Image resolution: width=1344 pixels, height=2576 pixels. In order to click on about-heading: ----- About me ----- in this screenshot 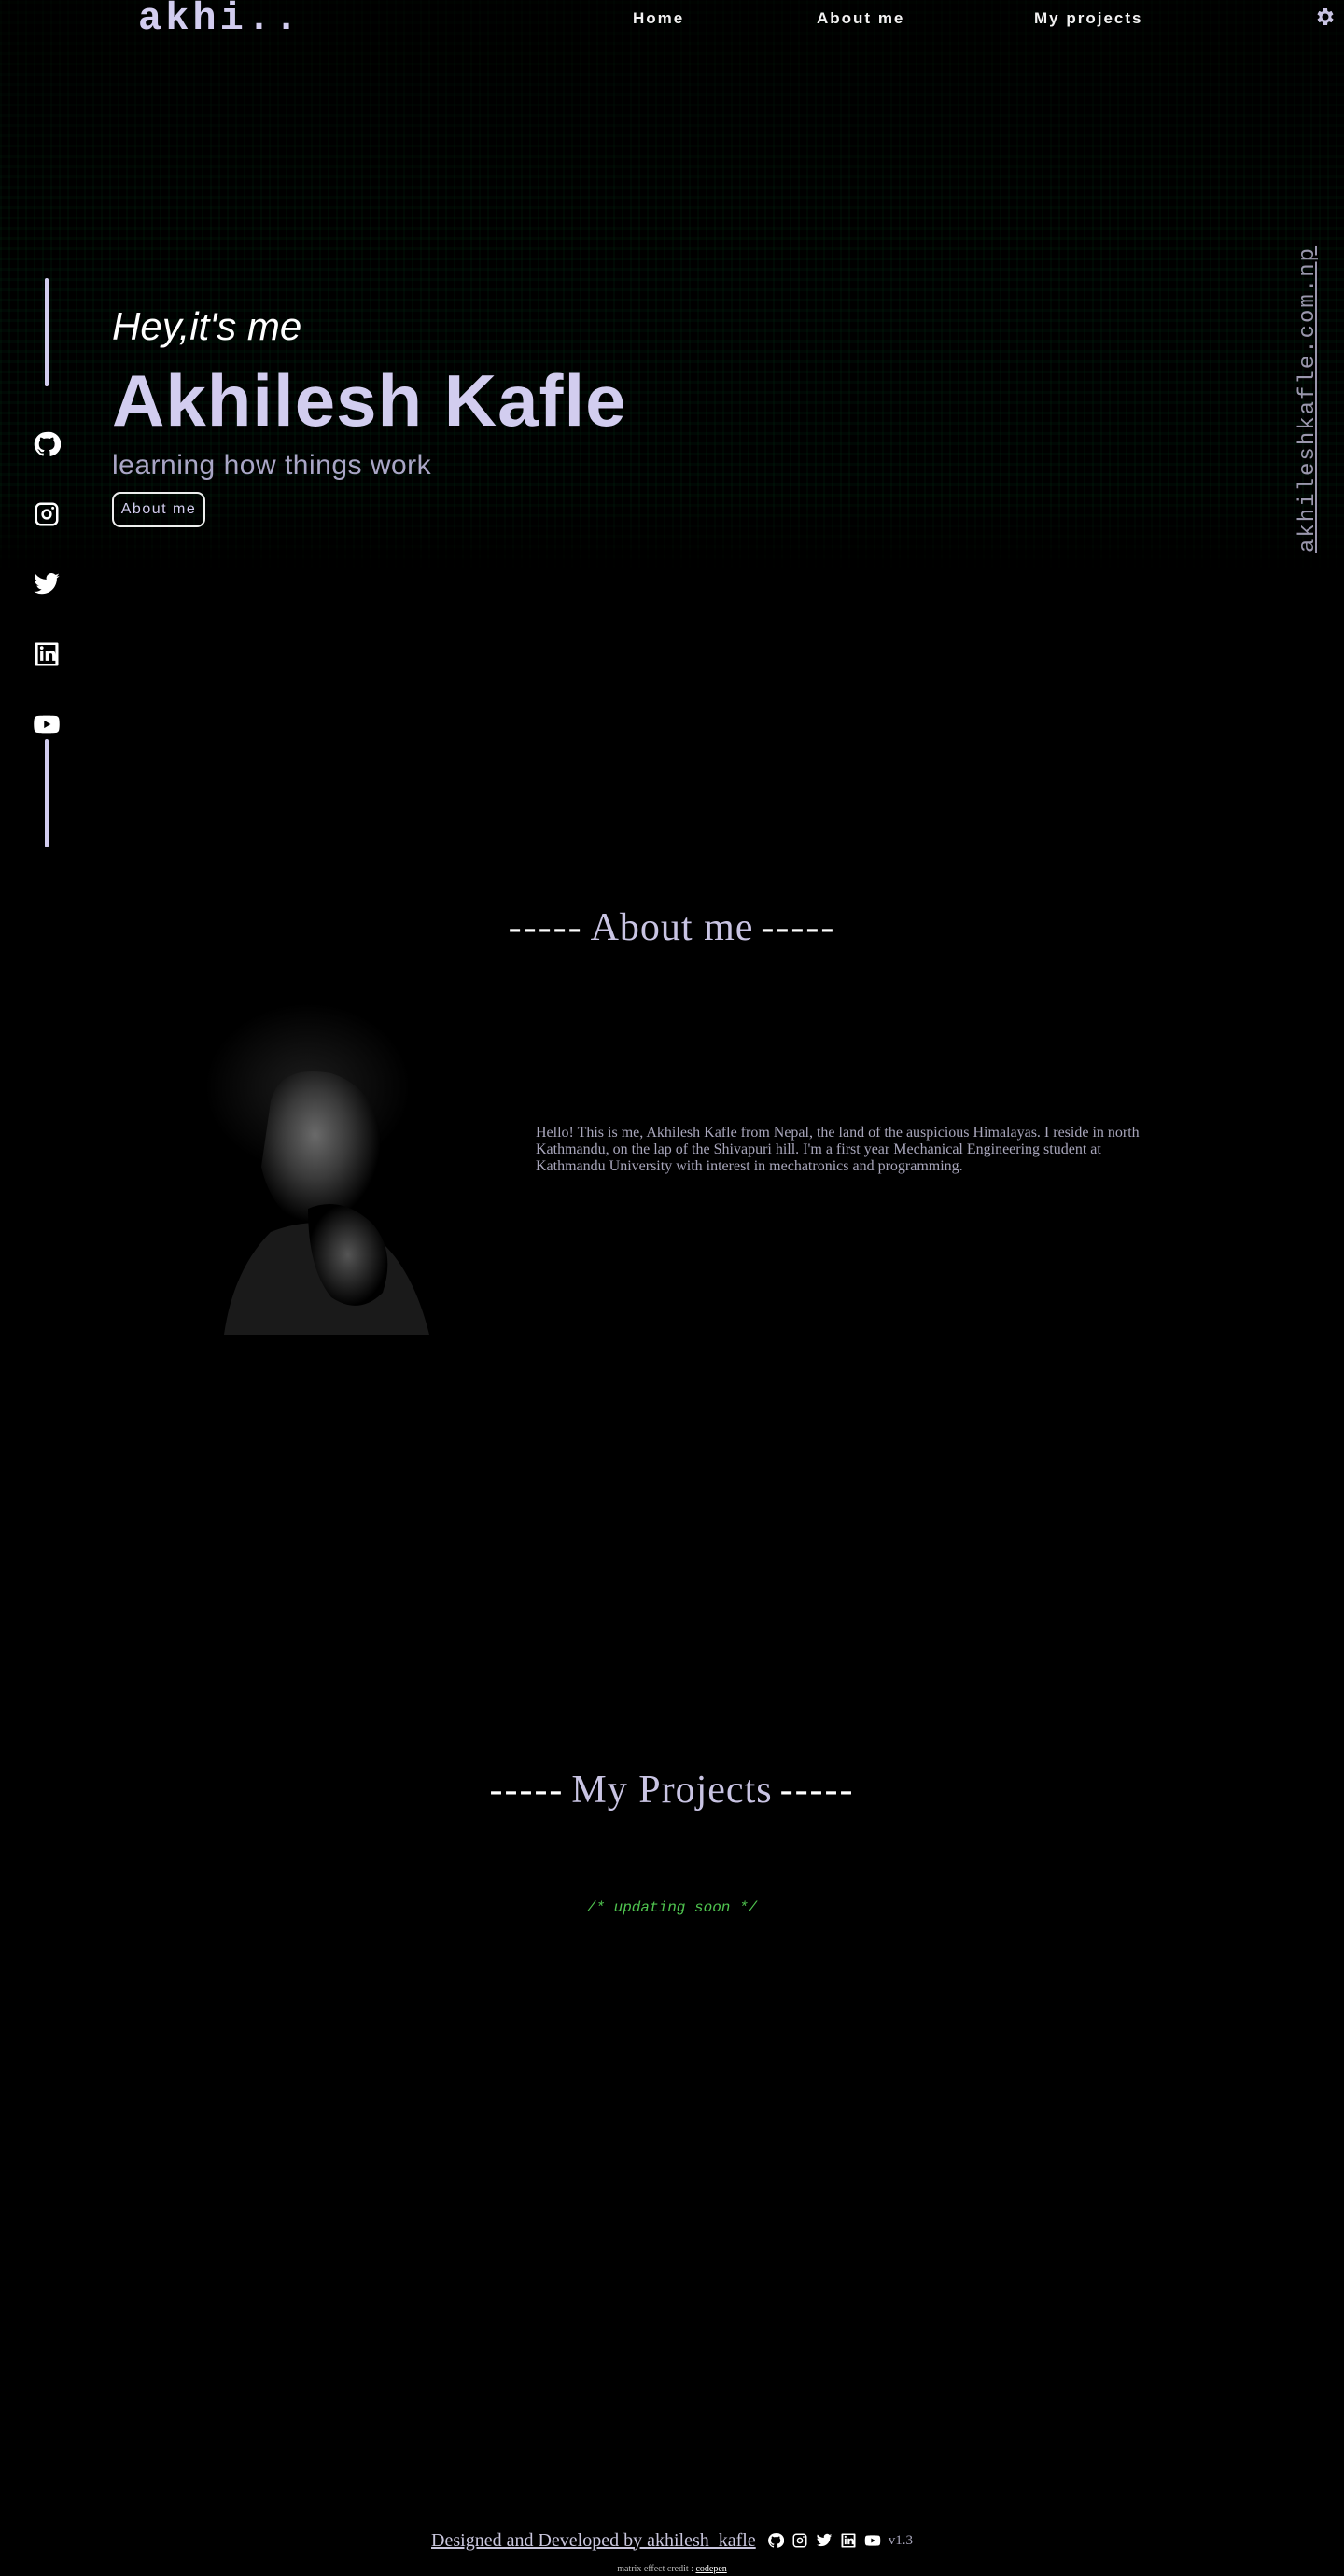, I will do `click(672, 927)`.